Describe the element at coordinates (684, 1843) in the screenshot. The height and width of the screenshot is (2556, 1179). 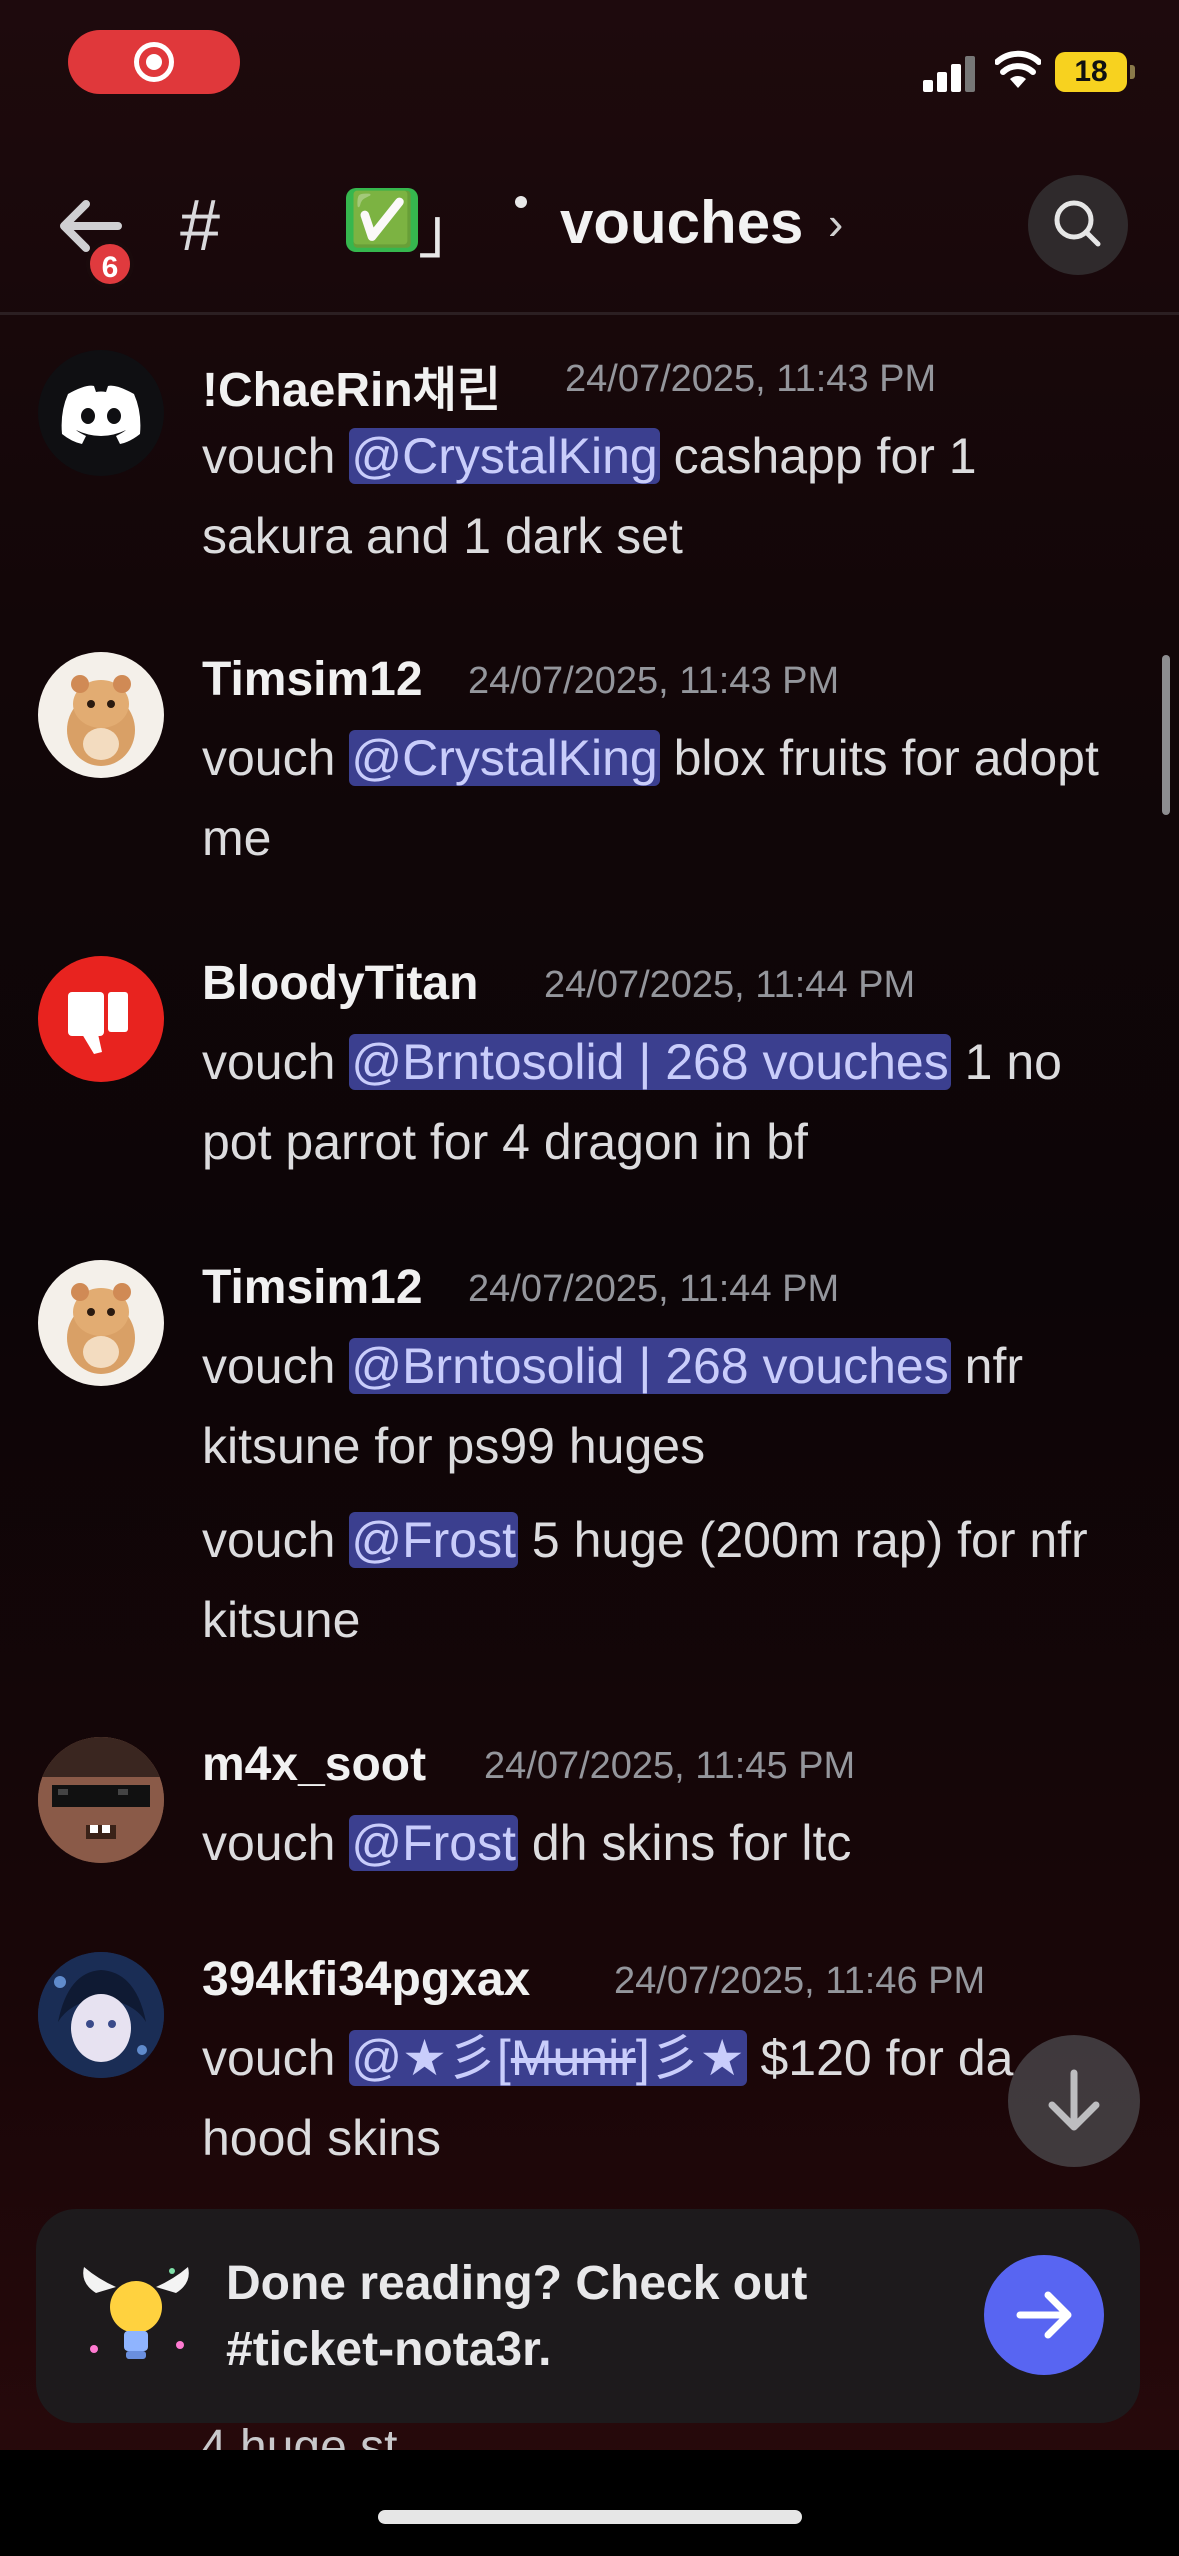
I see `message-text: dh skins for ltc` at that location.